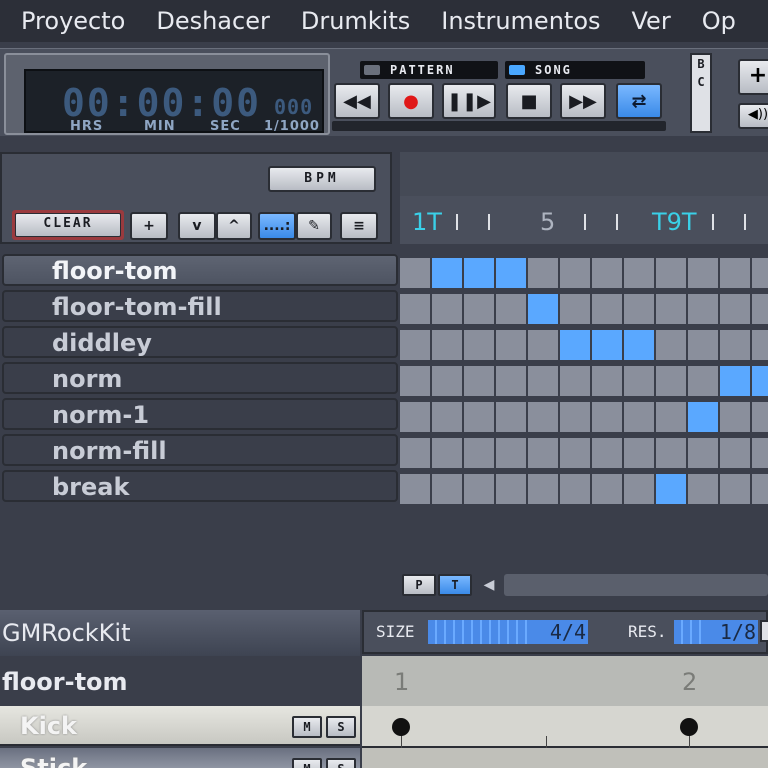 This screenshot has width=768, height=768. Describe the element at coordinates (584, 174) in the screenshot. I see `tempo-marker-lane` at that location.